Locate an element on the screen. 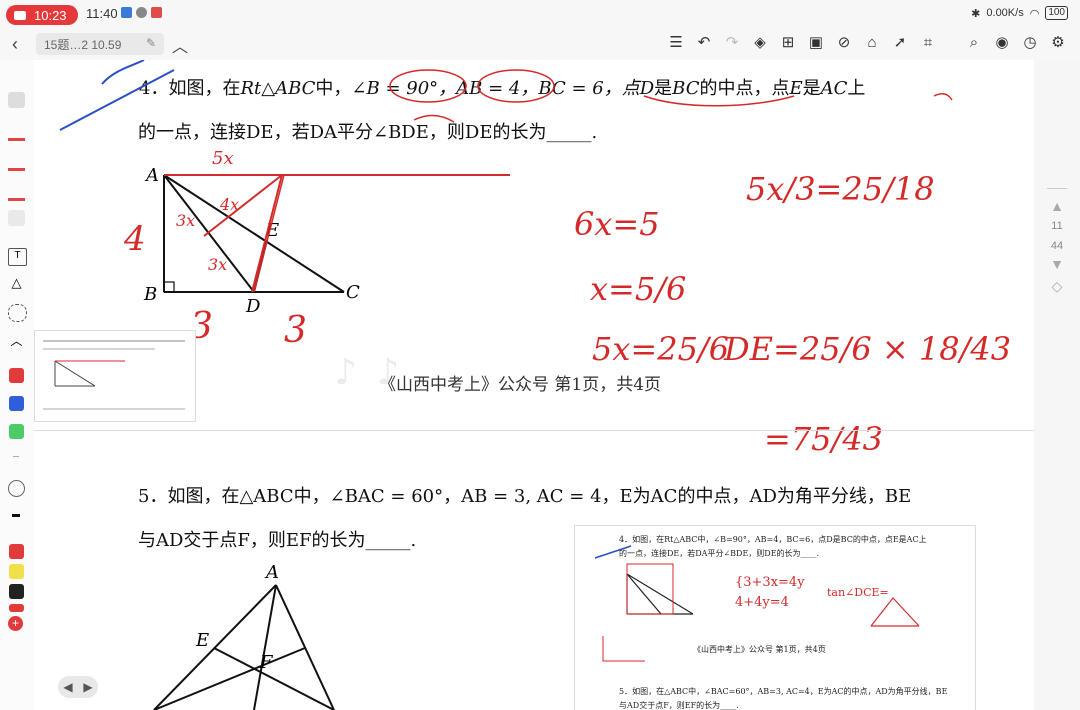 This screenshot has width=1080, height=710. eraser-icon is located at coordinates (16, 100).